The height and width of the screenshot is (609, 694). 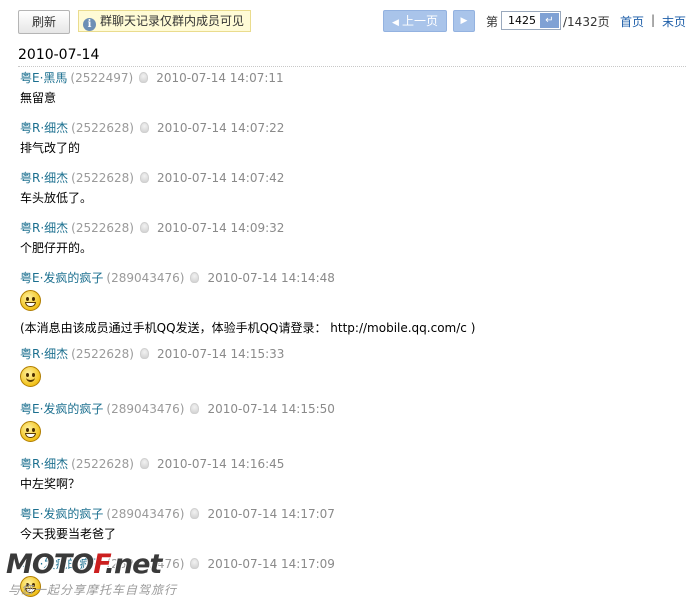 What do you see at coordinates (492, 22) in the screenshot?
I see `page-prefix: 第` at bounding box center [492, 22].